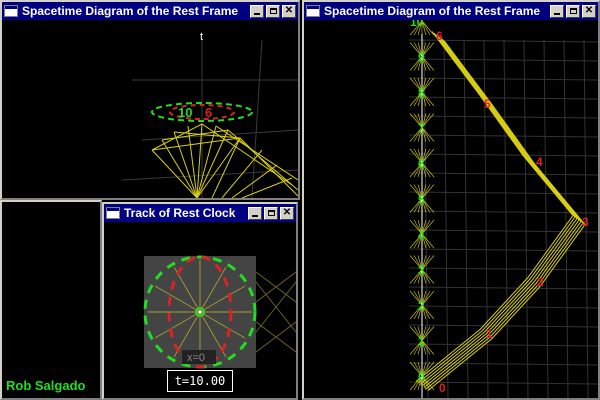 The image size is (600, 400). I want to click on spacetime-canvas-left: t 10 6, so click(209, 114).